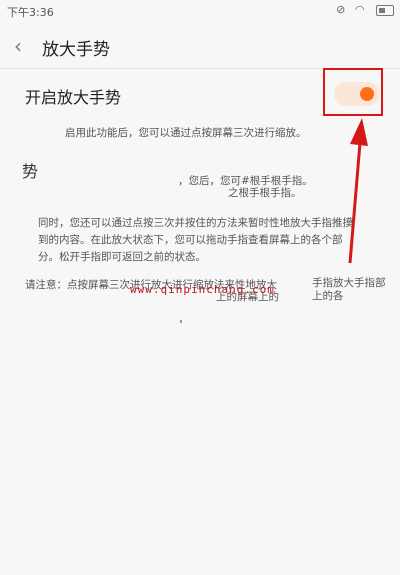  What do you see at coordinates (76, 50) in the screenshot?
I see `page-title: 放大手势` at bounding box center [76, 50].